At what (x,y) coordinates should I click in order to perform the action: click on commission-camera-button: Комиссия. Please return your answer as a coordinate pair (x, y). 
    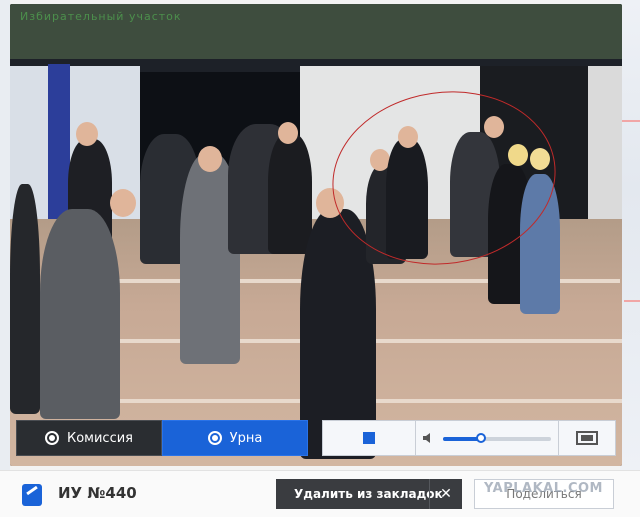
    Looking at the image, I should click on (89, 438).